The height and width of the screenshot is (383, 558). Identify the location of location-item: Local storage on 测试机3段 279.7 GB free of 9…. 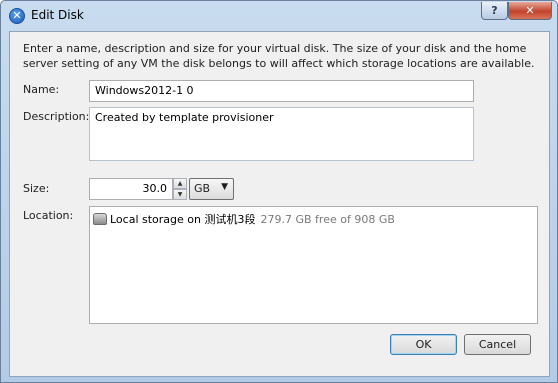
(244, 219).